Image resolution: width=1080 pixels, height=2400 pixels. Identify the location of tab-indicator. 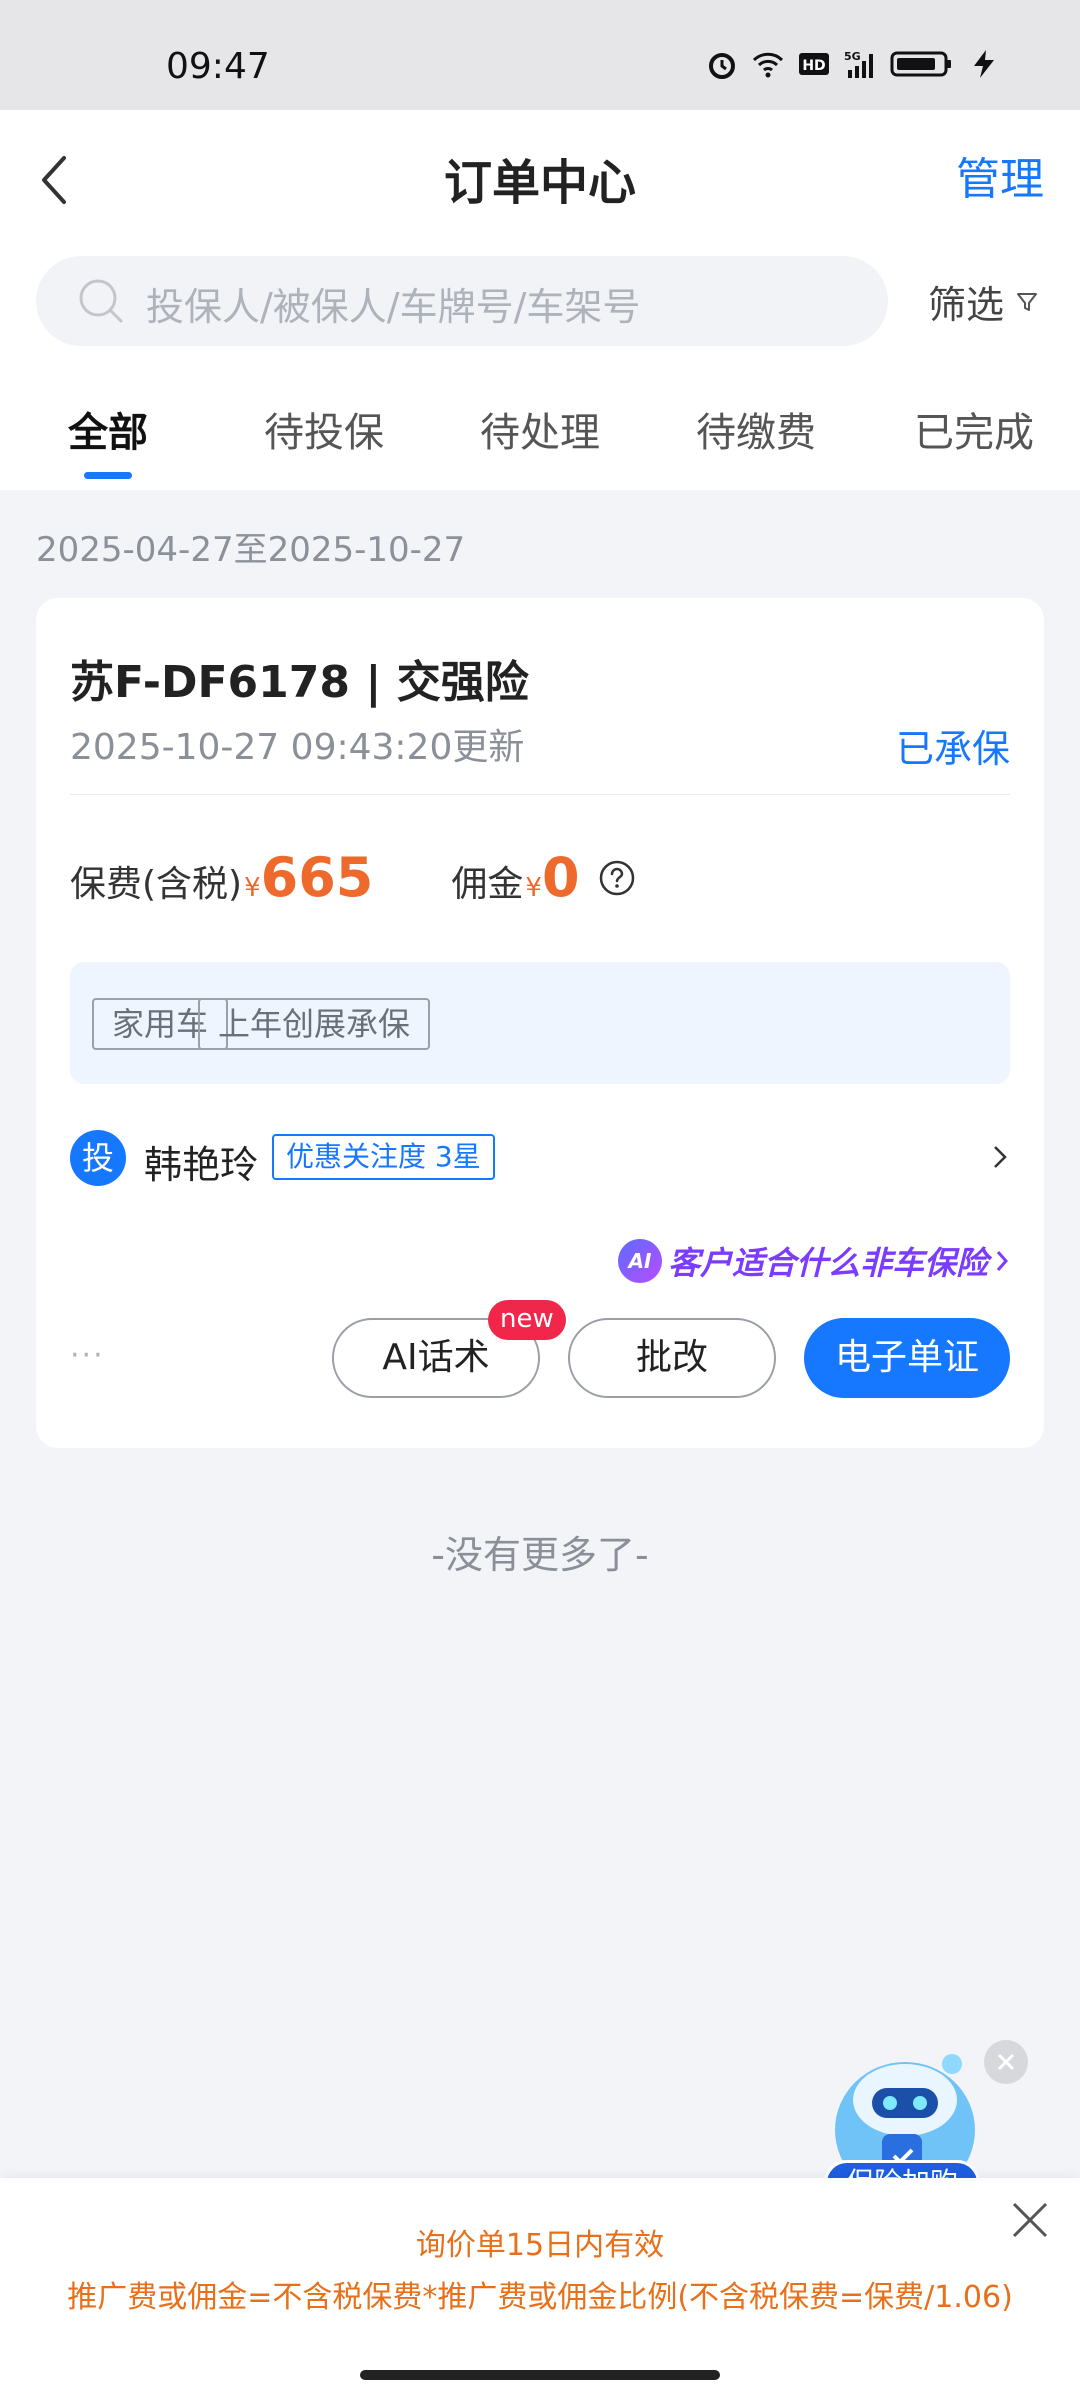
(108, 475).